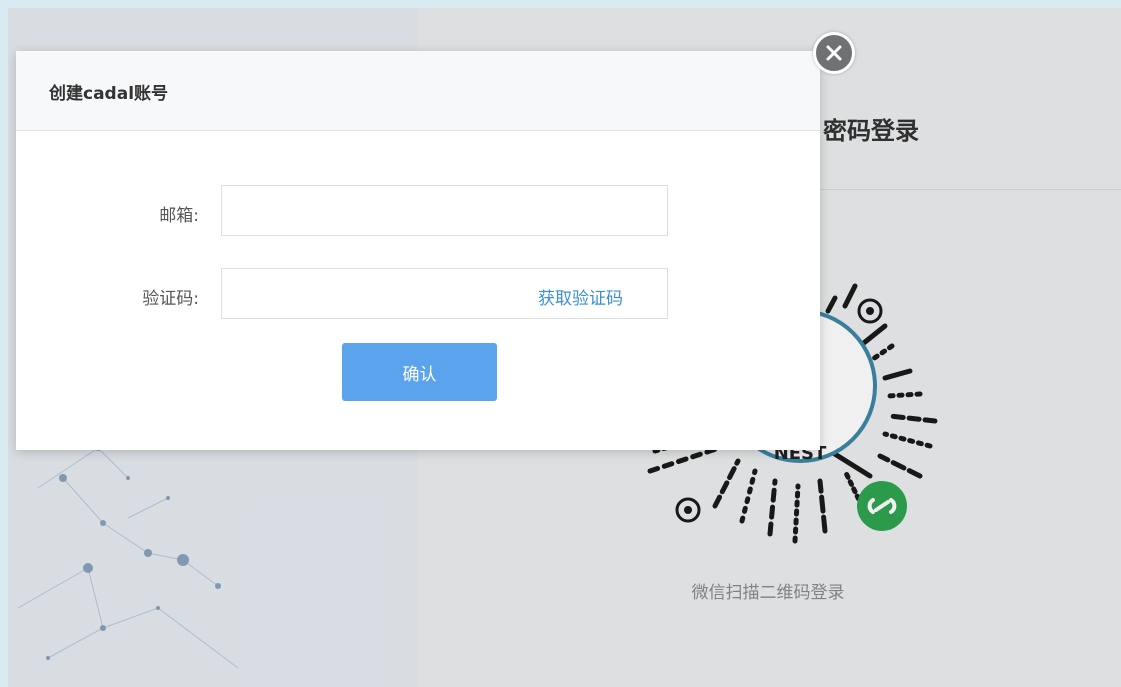 The height and width of the screenshot is (687, 1121). Describe the element at coordinates (444, 210) in the screenshot. I see `email-field` at that location.